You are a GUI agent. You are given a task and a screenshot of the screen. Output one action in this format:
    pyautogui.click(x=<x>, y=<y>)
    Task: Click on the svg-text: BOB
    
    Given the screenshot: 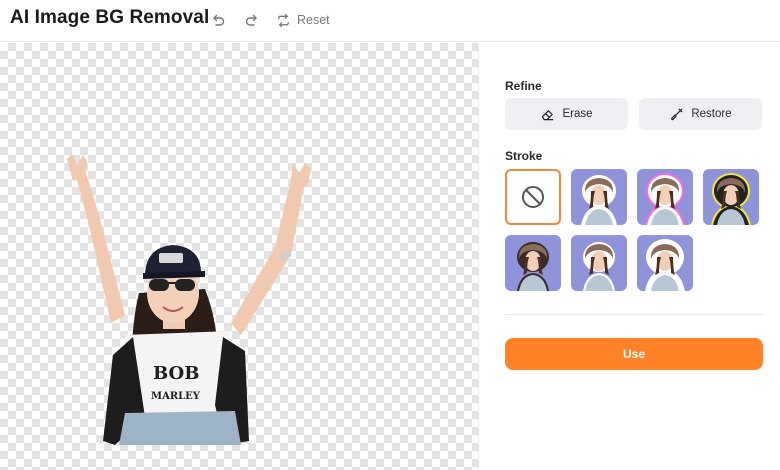 What is the action you would take?
    pyautogui.click(x=176, y=373)
    